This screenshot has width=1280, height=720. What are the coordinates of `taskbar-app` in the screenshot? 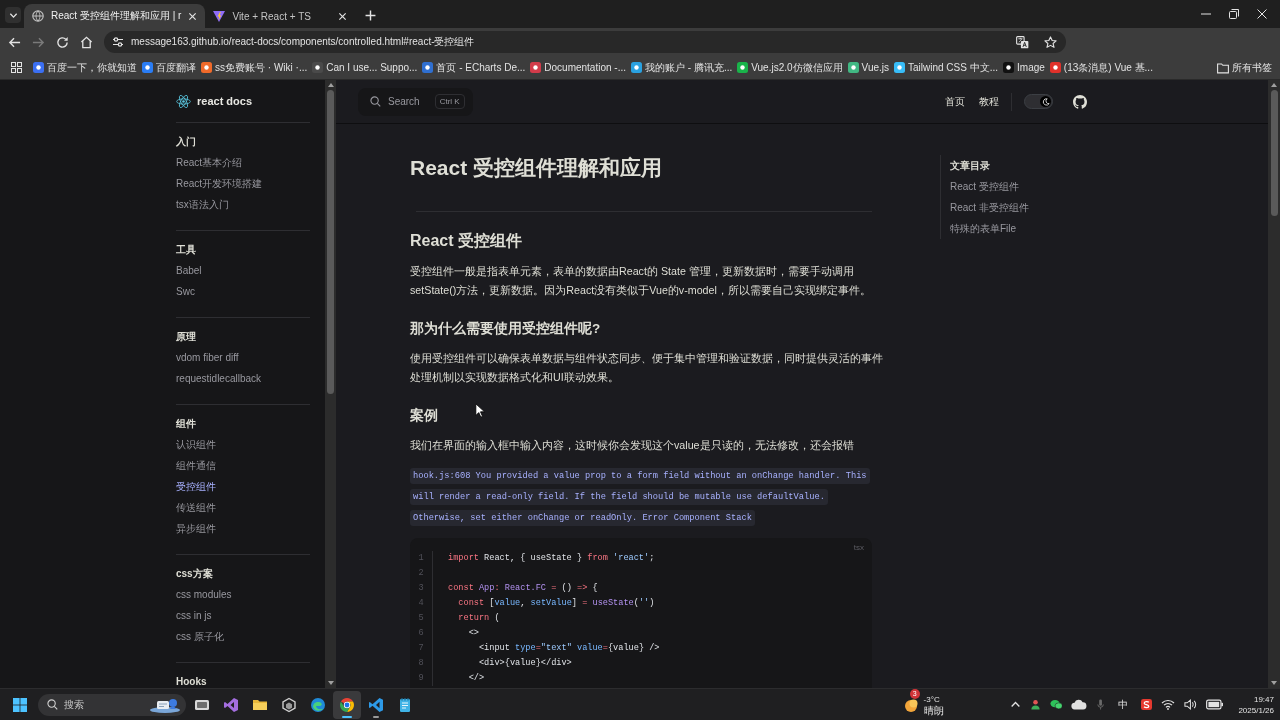 It's located at (347, 704).